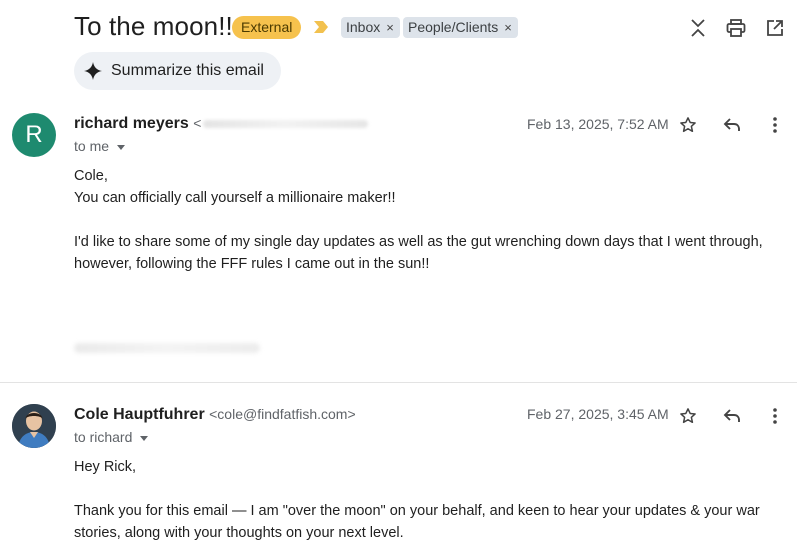 This screenshot has width=797, height=551. I want to click on summarize-email-button: Summarize this email, so click(177, 71).